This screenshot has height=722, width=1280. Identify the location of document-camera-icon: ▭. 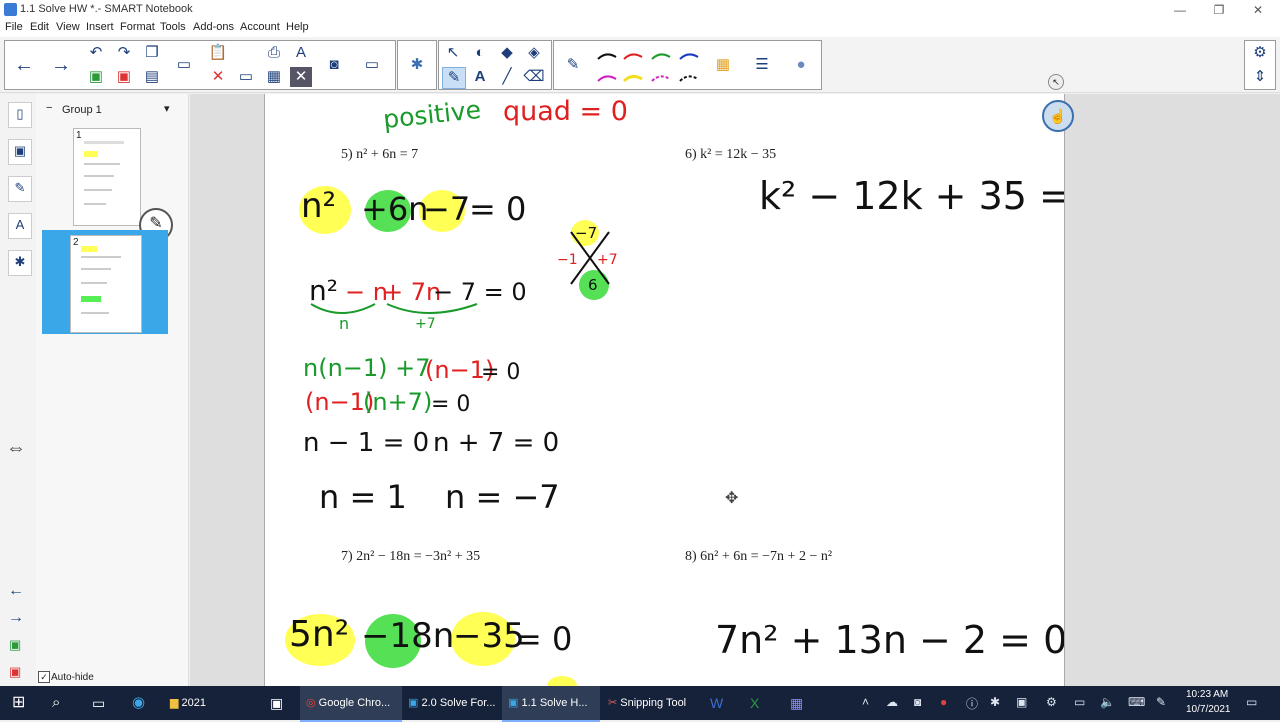
(372, 65).